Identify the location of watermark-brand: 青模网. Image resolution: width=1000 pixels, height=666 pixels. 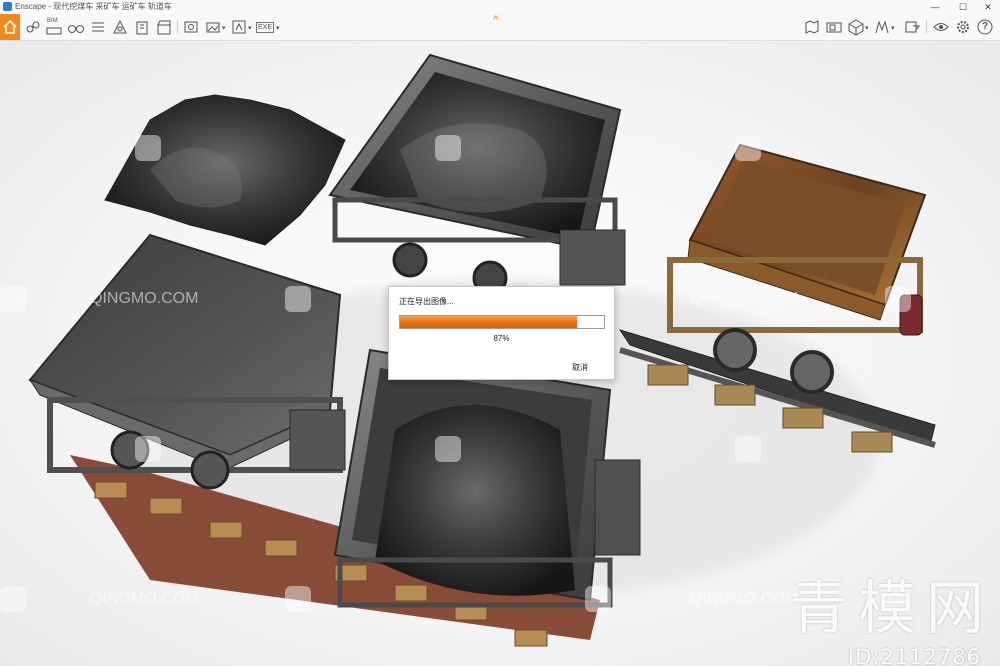
(892, 608).